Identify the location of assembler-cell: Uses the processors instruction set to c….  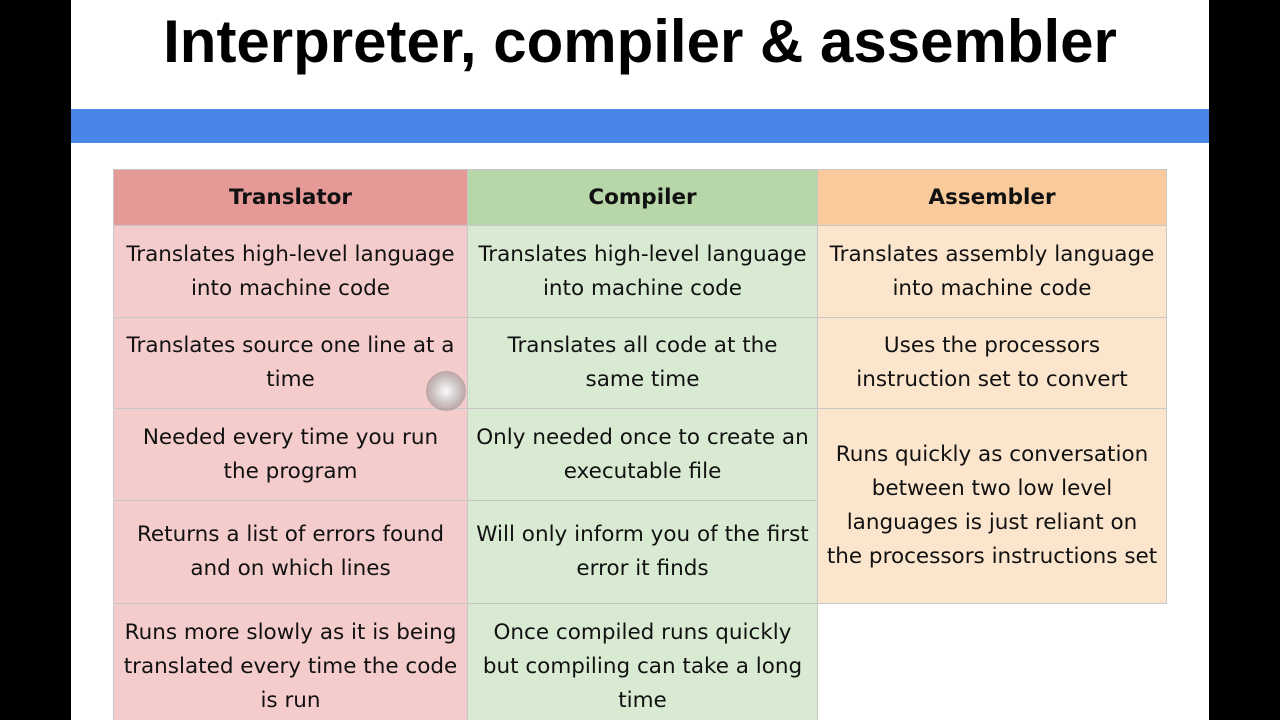
(992, 363).